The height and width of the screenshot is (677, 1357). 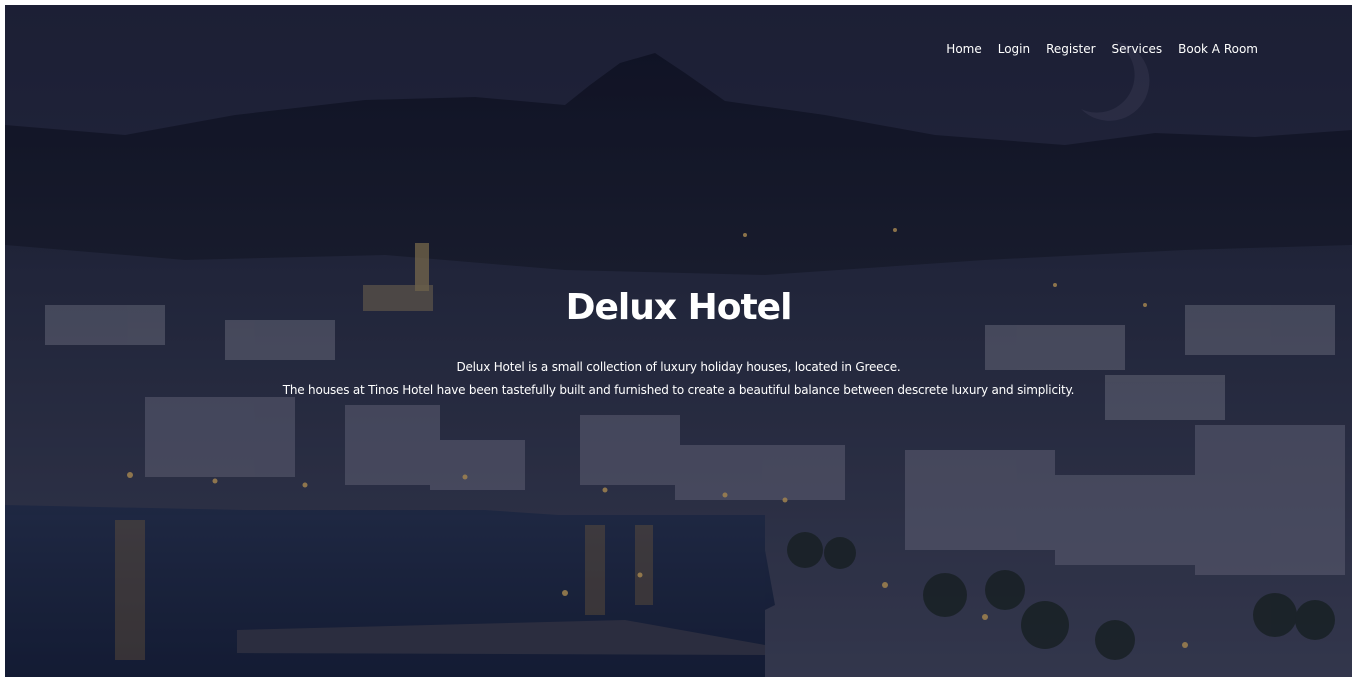 I want to click on top-navigation: Home Login Register Services Book A Room, so click(x=1102, y=49).